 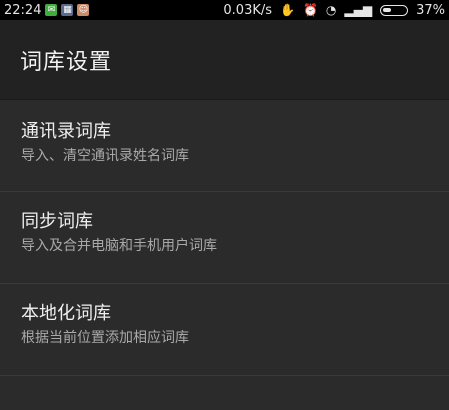 What do you see at coordinates (331, 10) in the screenshot?
I see `wifi-icon: ◔` at bounding box center [331, 10].